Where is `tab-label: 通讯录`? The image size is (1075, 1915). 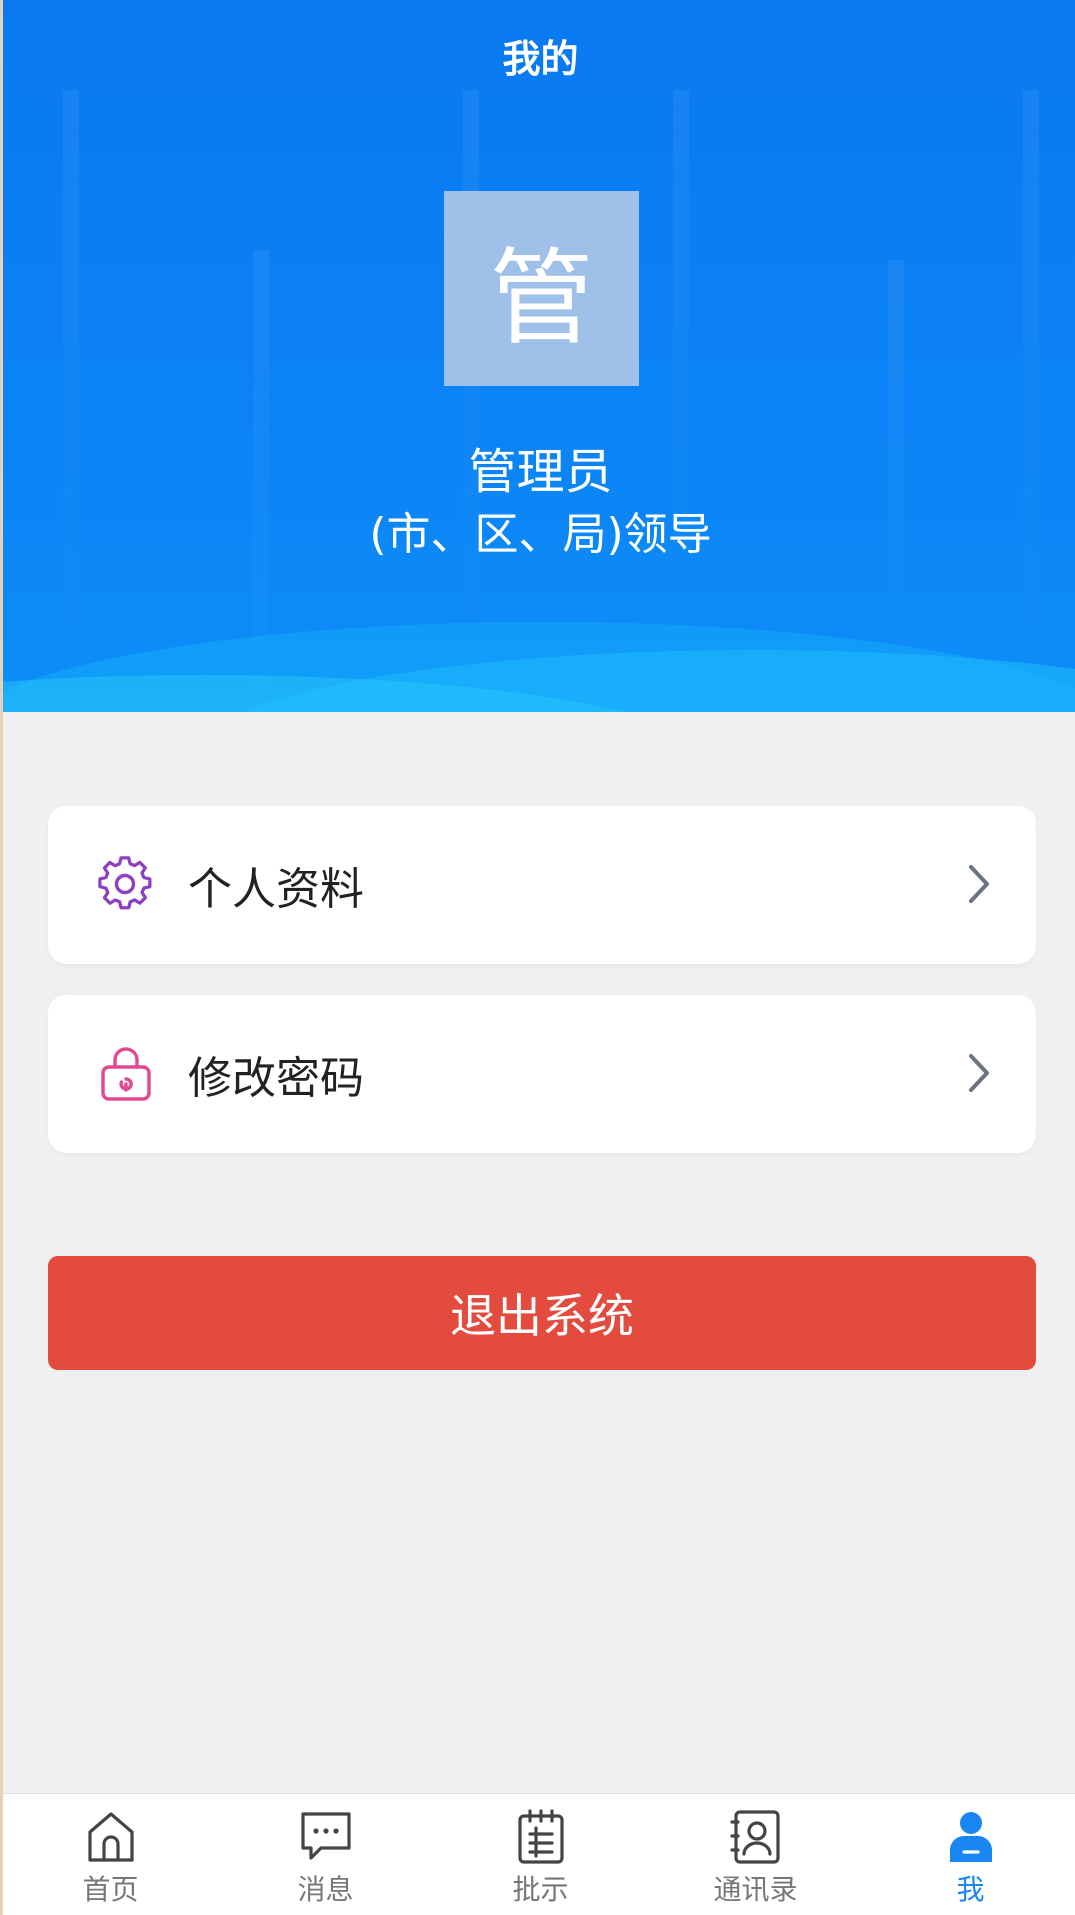
tab-label: 通讯录 is located at coordinates (755, 1889).